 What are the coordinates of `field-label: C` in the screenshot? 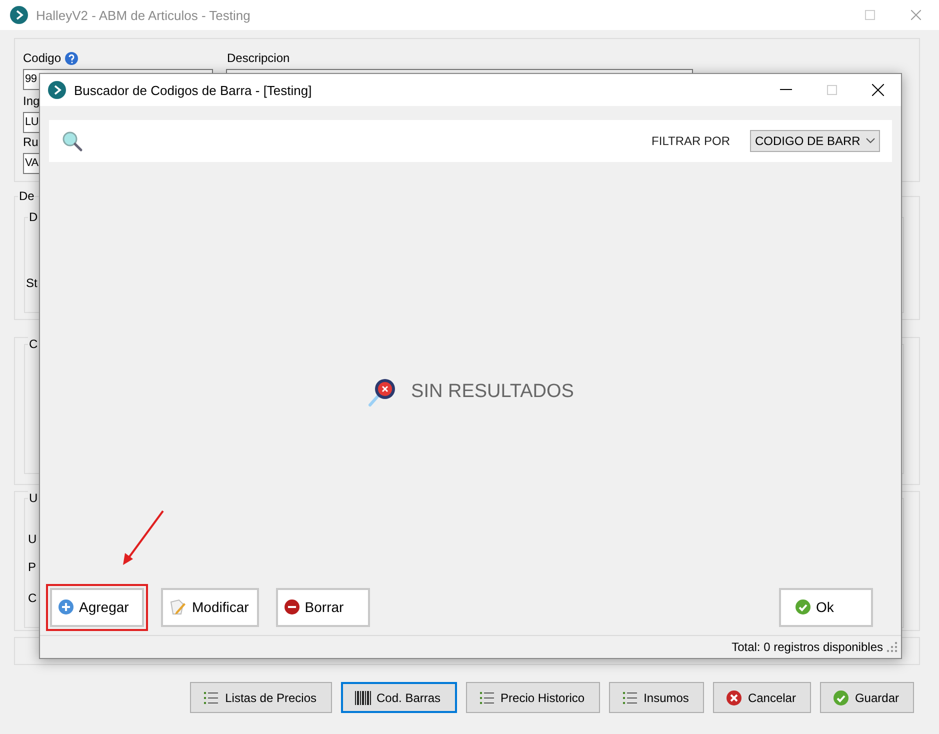 It's located at (32, 598).